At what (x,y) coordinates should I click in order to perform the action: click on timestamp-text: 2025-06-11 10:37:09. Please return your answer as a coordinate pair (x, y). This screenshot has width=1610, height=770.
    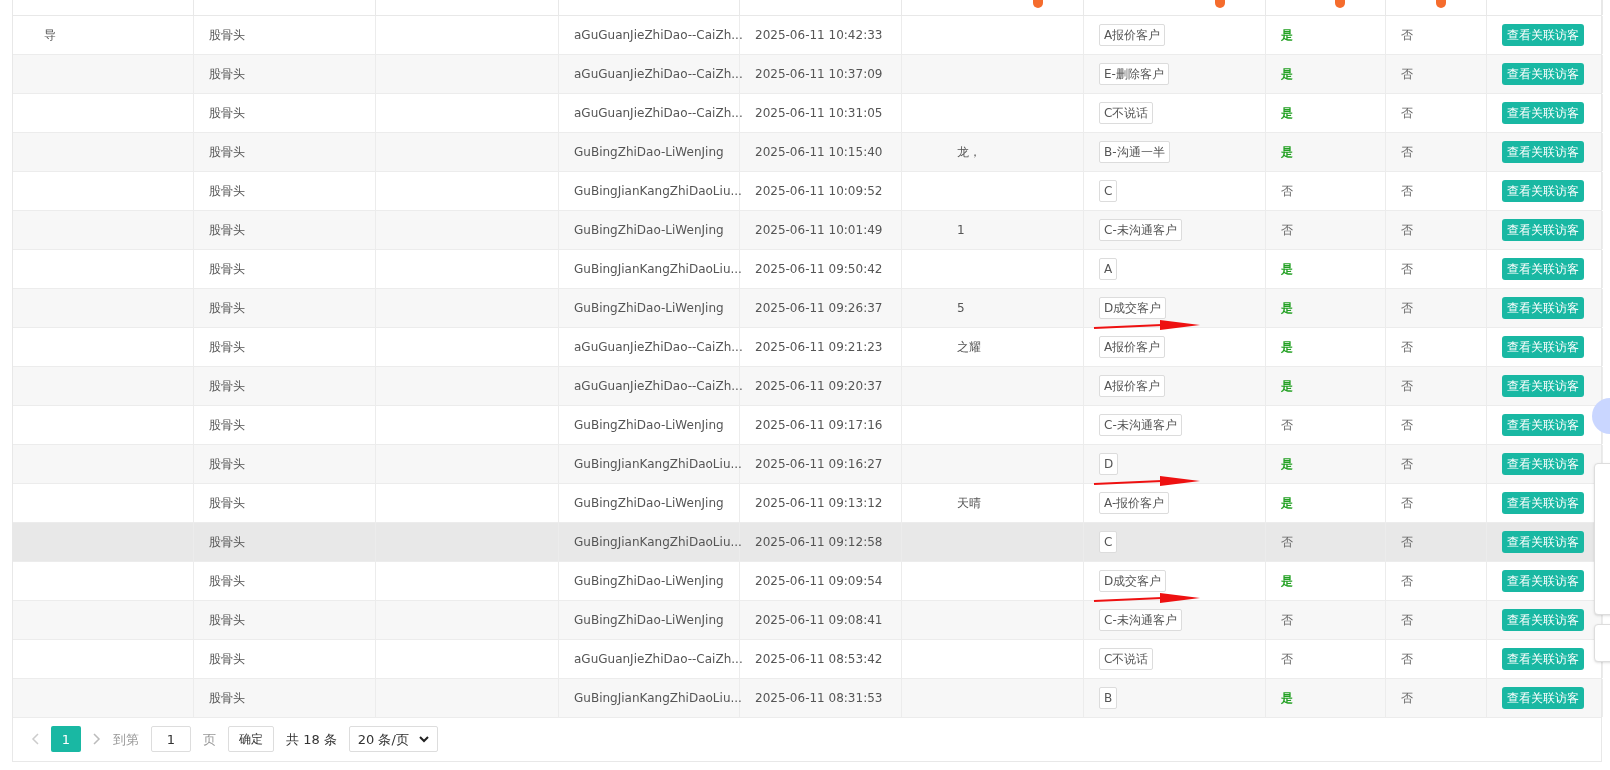
    Looking at the image, I should click on (819, 74).